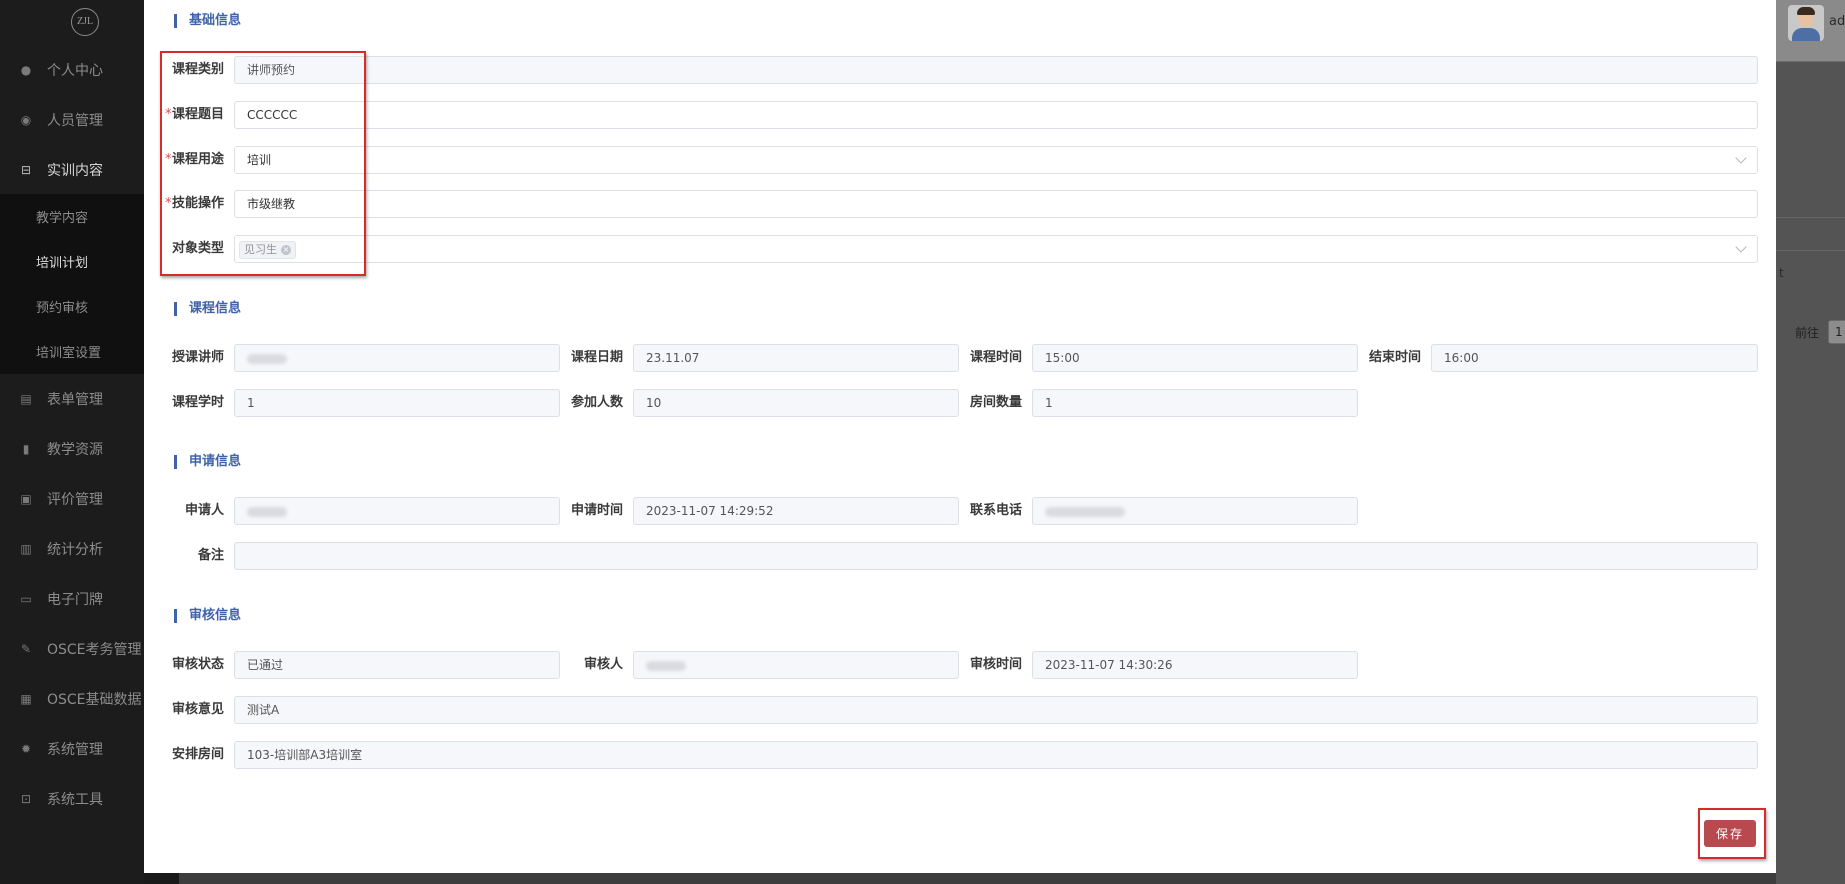 Image resolution: width=1845 pixels, height=884 pixels. What do you see at coordinates (26, 749) in the screenshot?
I see `gear-icon: ✹` at bounding box center [26, 749].